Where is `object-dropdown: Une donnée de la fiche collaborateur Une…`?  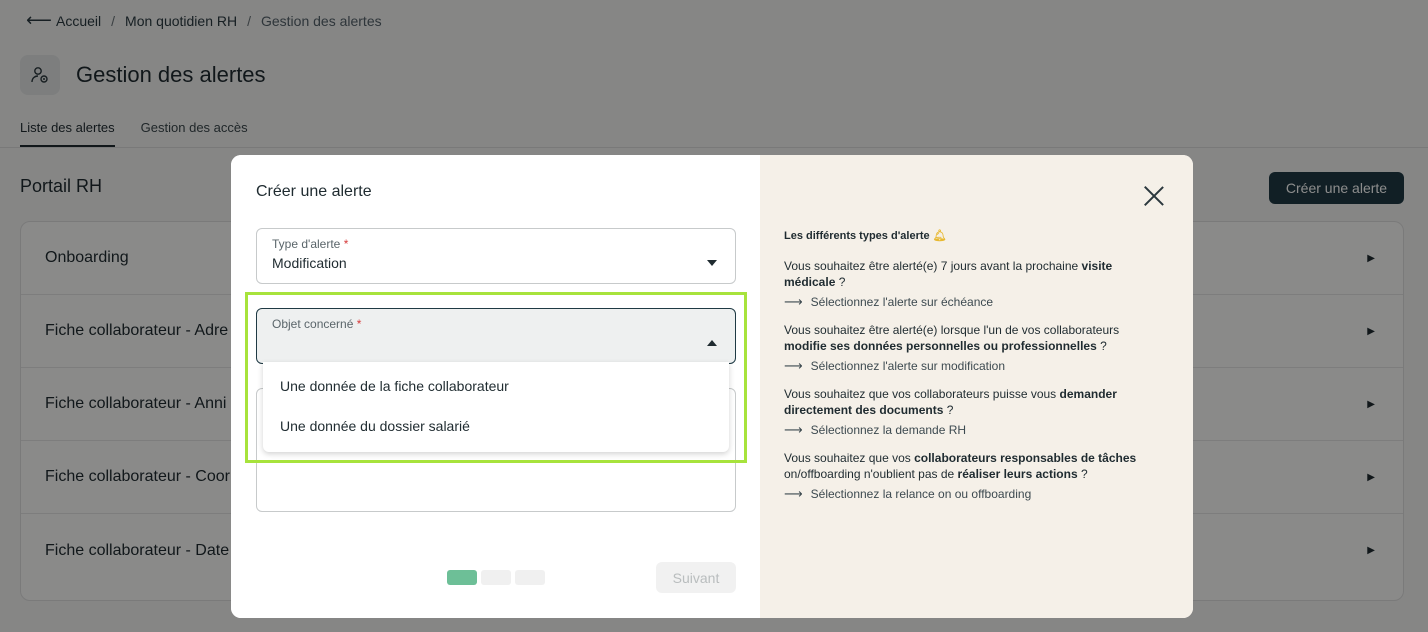 object-dropdown: Une donnée de la fiche collaborateur Une… is located at coordinates (496, 407).